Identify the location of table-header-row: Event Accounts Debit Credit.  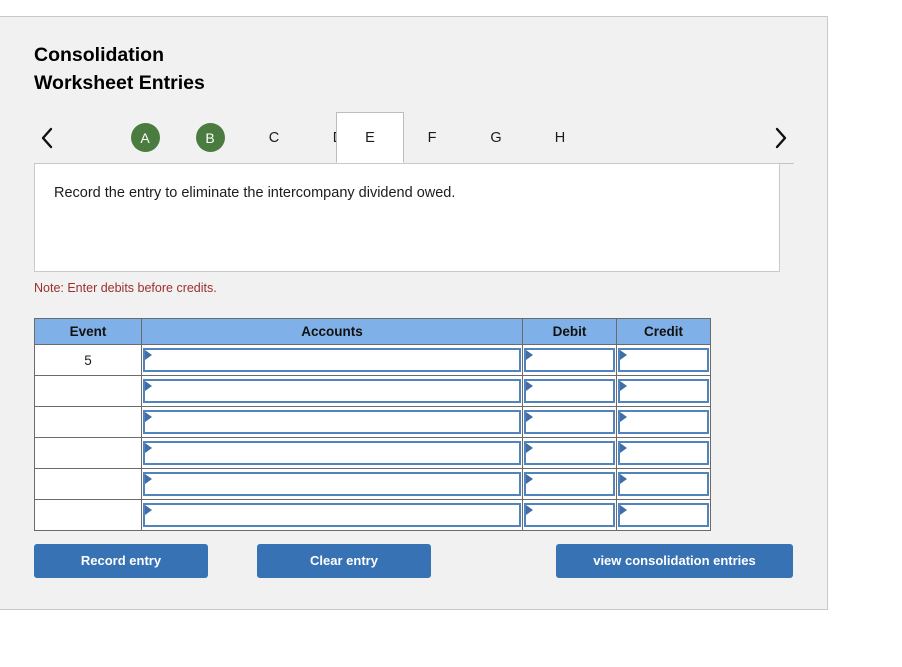
(372, 331).